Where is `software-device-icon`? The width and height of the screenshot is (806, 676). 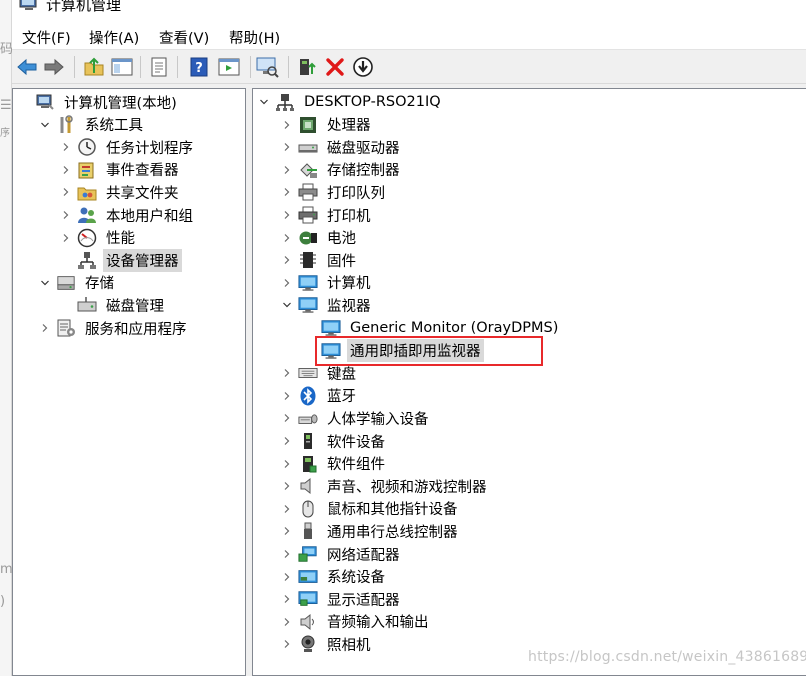
software-device-icon is located at coordinates (308, 441).